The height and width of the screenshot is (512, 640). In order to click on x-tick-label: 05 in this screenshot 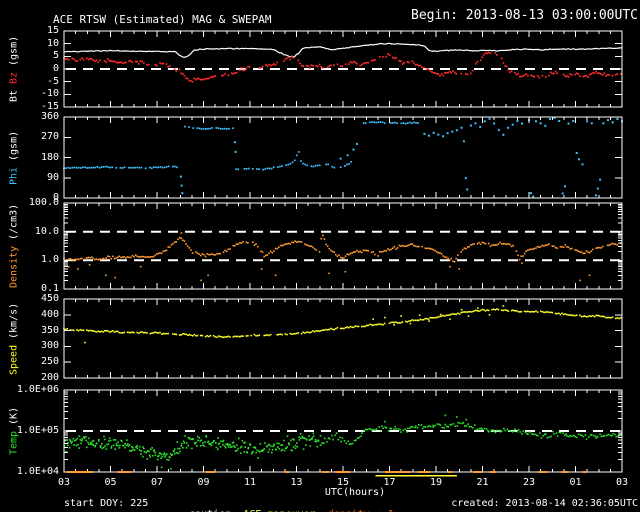, I will do `click(110, 482)`.